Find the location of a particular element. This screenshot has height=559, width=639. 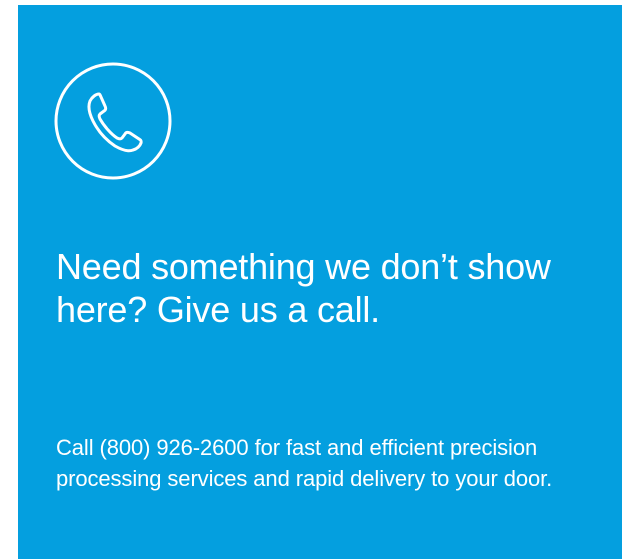

phone-icon is located at coordinates (113, 121).